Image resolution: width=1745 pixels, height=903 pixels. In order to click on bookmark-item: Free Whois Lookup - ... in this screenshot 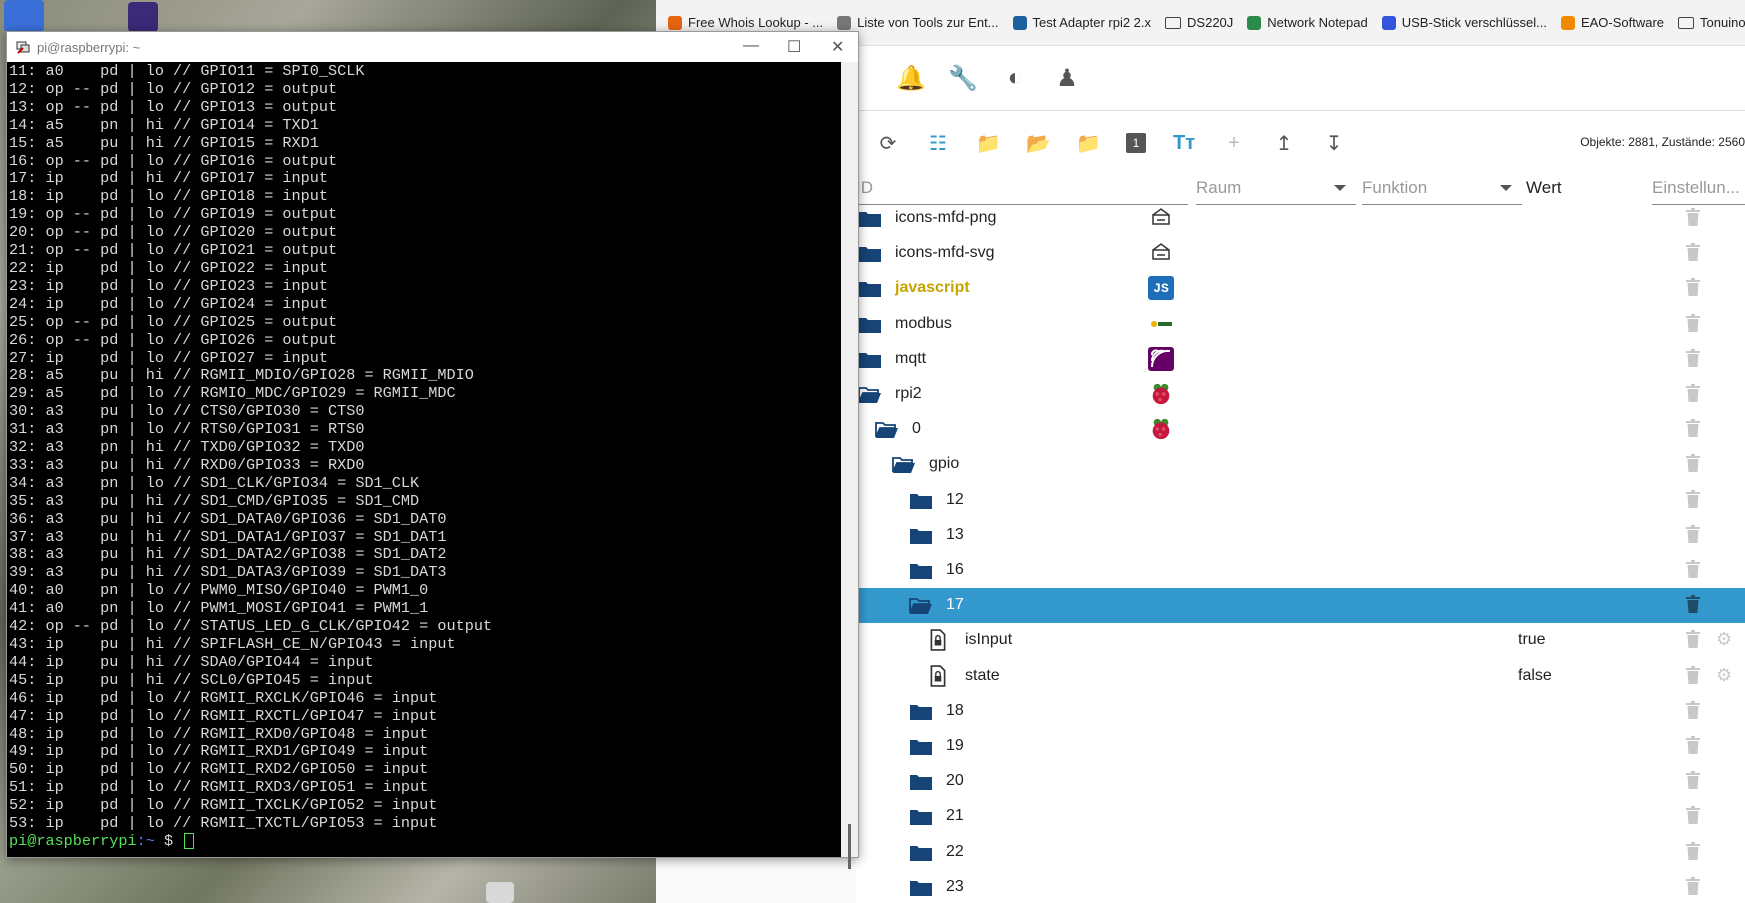, I will do `click(745, 22)`.